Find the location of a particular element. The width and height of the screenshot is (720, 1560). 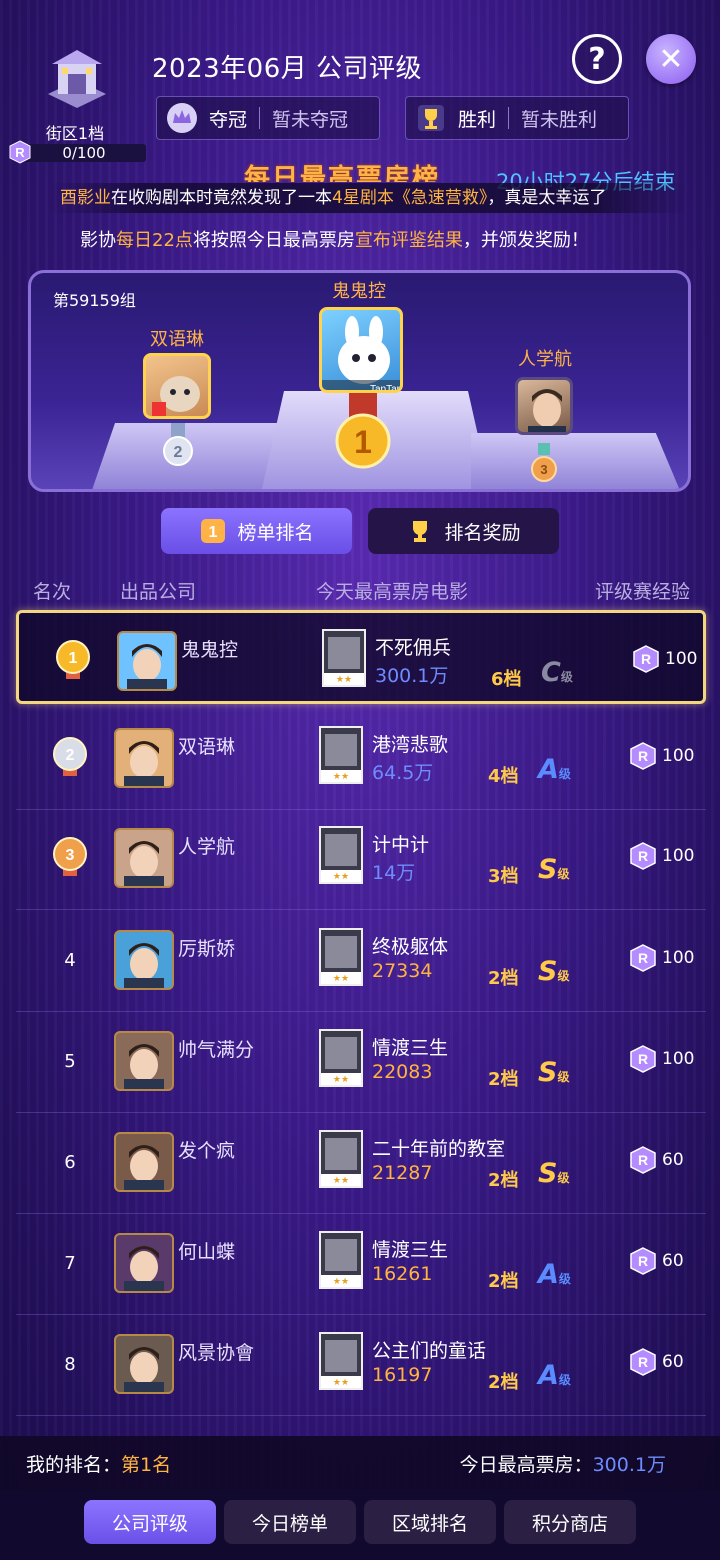

table-row: 2 双语琳 ★★ 港湾悲歌 64.5万 4档 A级 R 100 is located at coordinates (361, 760).